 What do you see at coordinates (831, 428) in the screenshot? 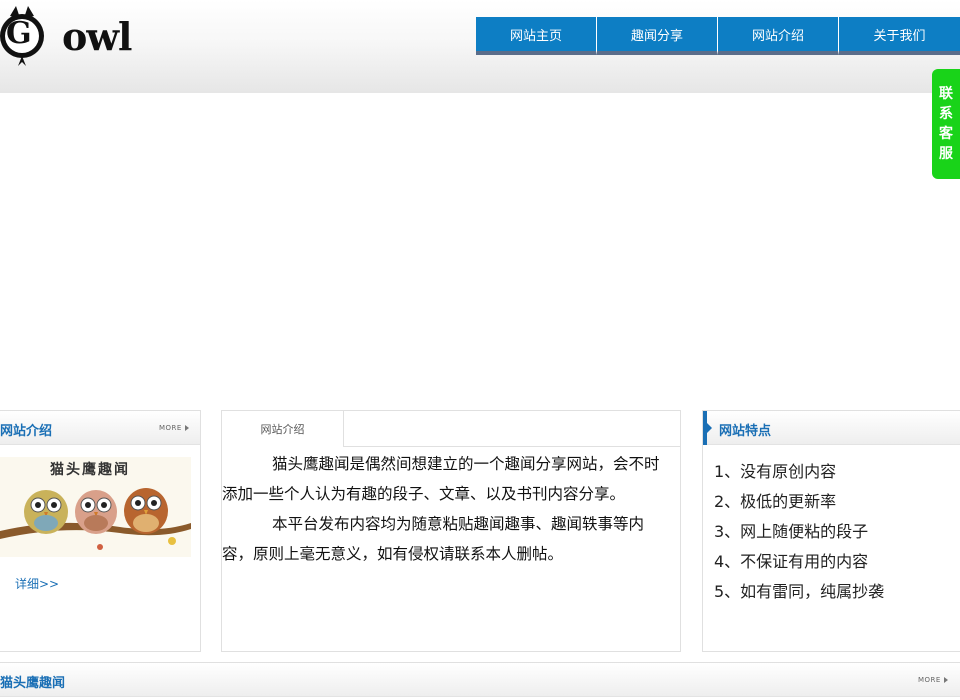
I see `panel-header: 网站特点` at bounding box center [831, 428].